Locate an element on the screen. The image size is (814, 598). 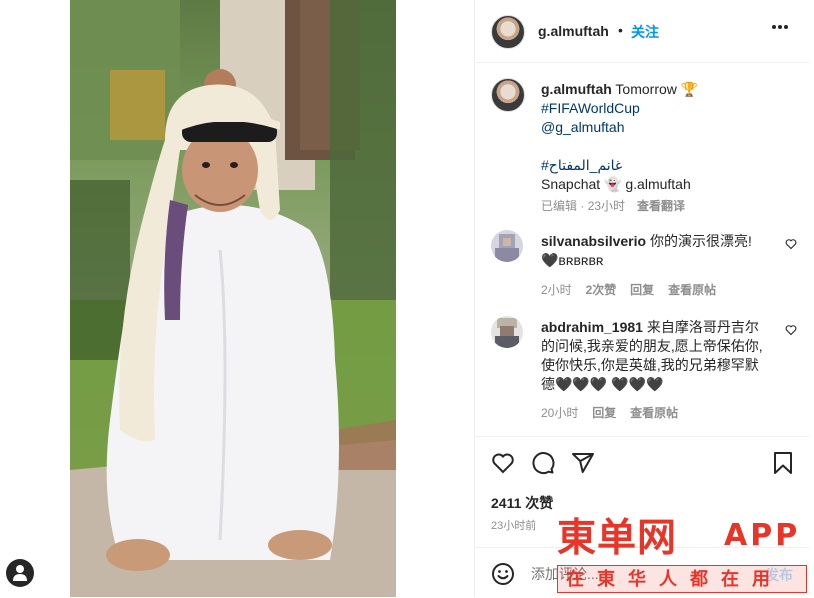
hashtag-link: #FIFAWorldCup is located at coordinates (666, 108).